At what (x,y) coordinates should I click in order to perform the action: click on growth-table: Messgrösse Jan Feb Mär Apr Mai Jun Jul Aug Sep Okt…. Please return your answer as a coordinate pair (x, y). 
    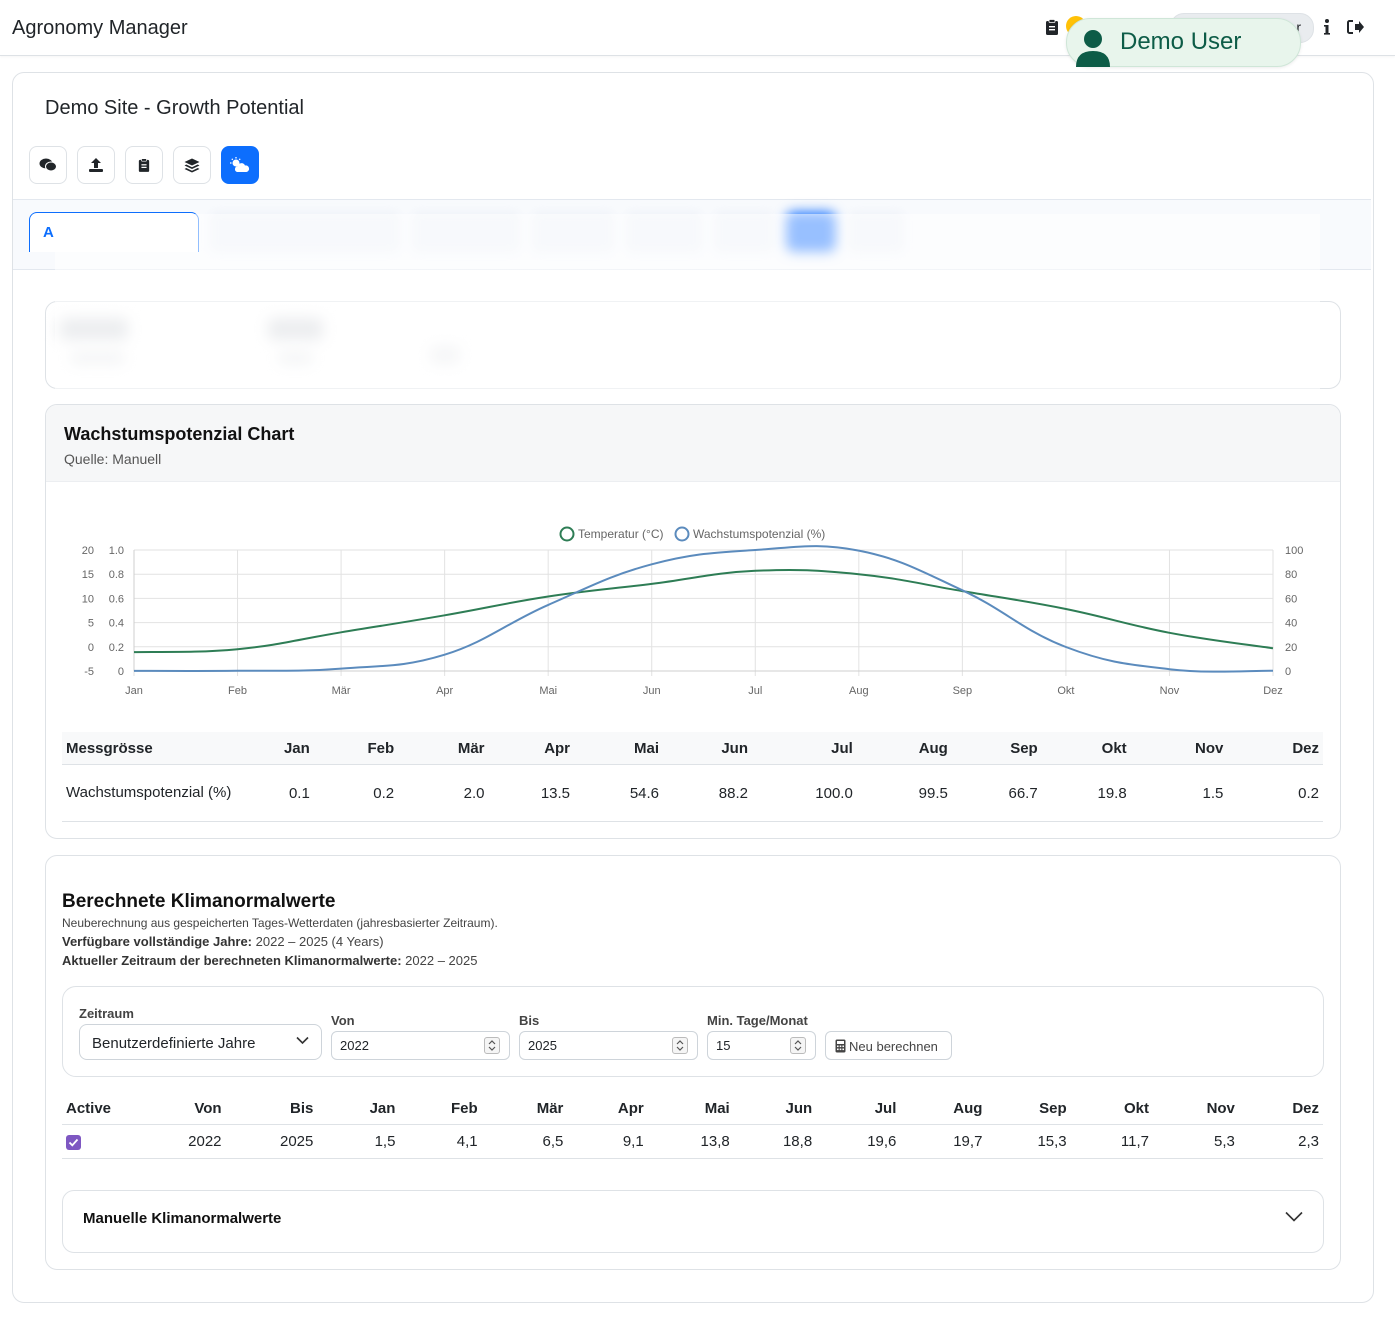
    Looking at the image, I should click on (692, 777).